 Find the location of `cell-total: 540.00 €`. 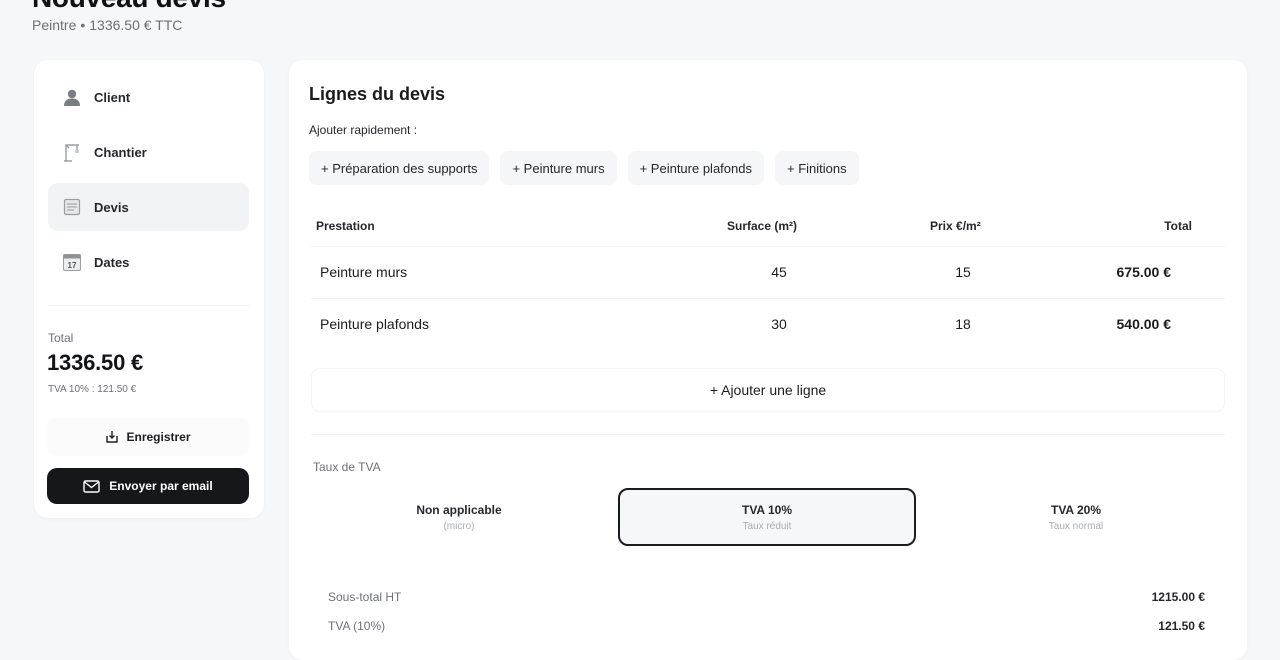

cell-total: 540.00 € is located at coordinates (1144, 324).